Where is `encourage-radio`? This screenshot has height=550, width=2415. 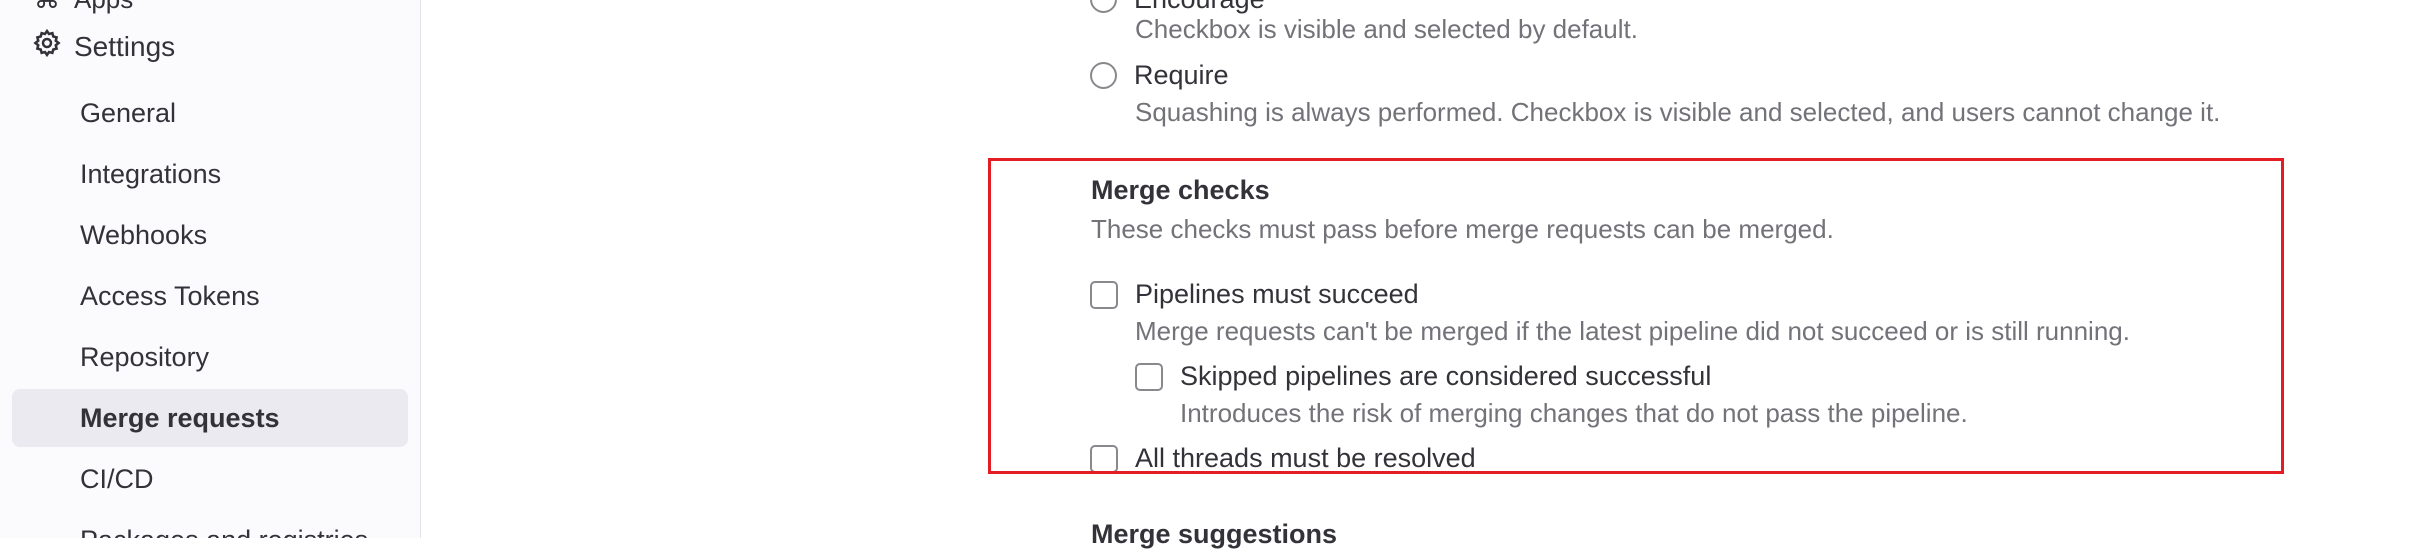
encourage-radio is located at coordinates (1103, 6).